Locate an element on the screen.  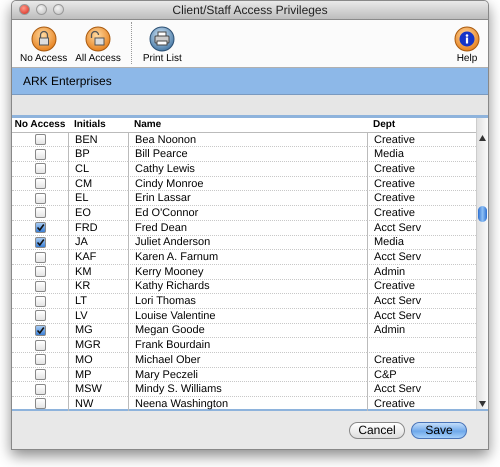
scroll-down-arrow-icon is located at coordinates (482, 404).